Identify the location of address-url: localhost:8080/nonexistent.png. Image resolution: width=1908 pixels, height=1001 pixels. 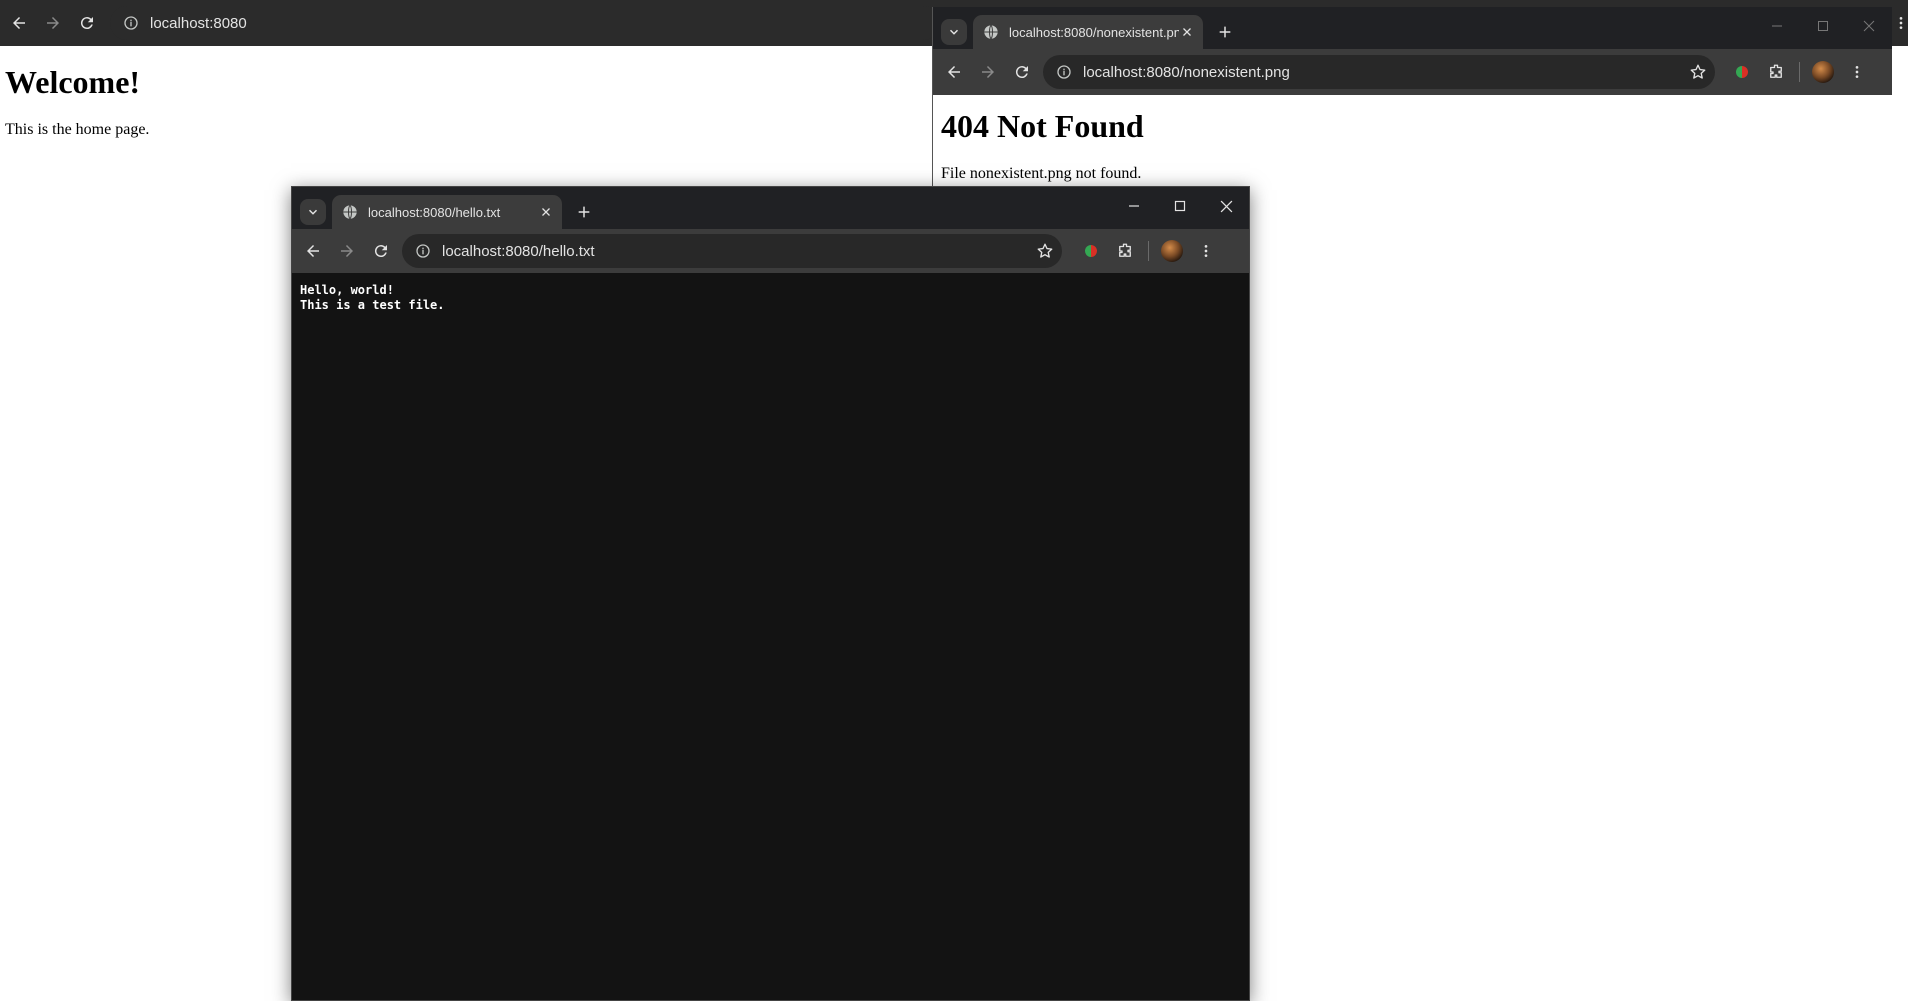
(1186, 72).